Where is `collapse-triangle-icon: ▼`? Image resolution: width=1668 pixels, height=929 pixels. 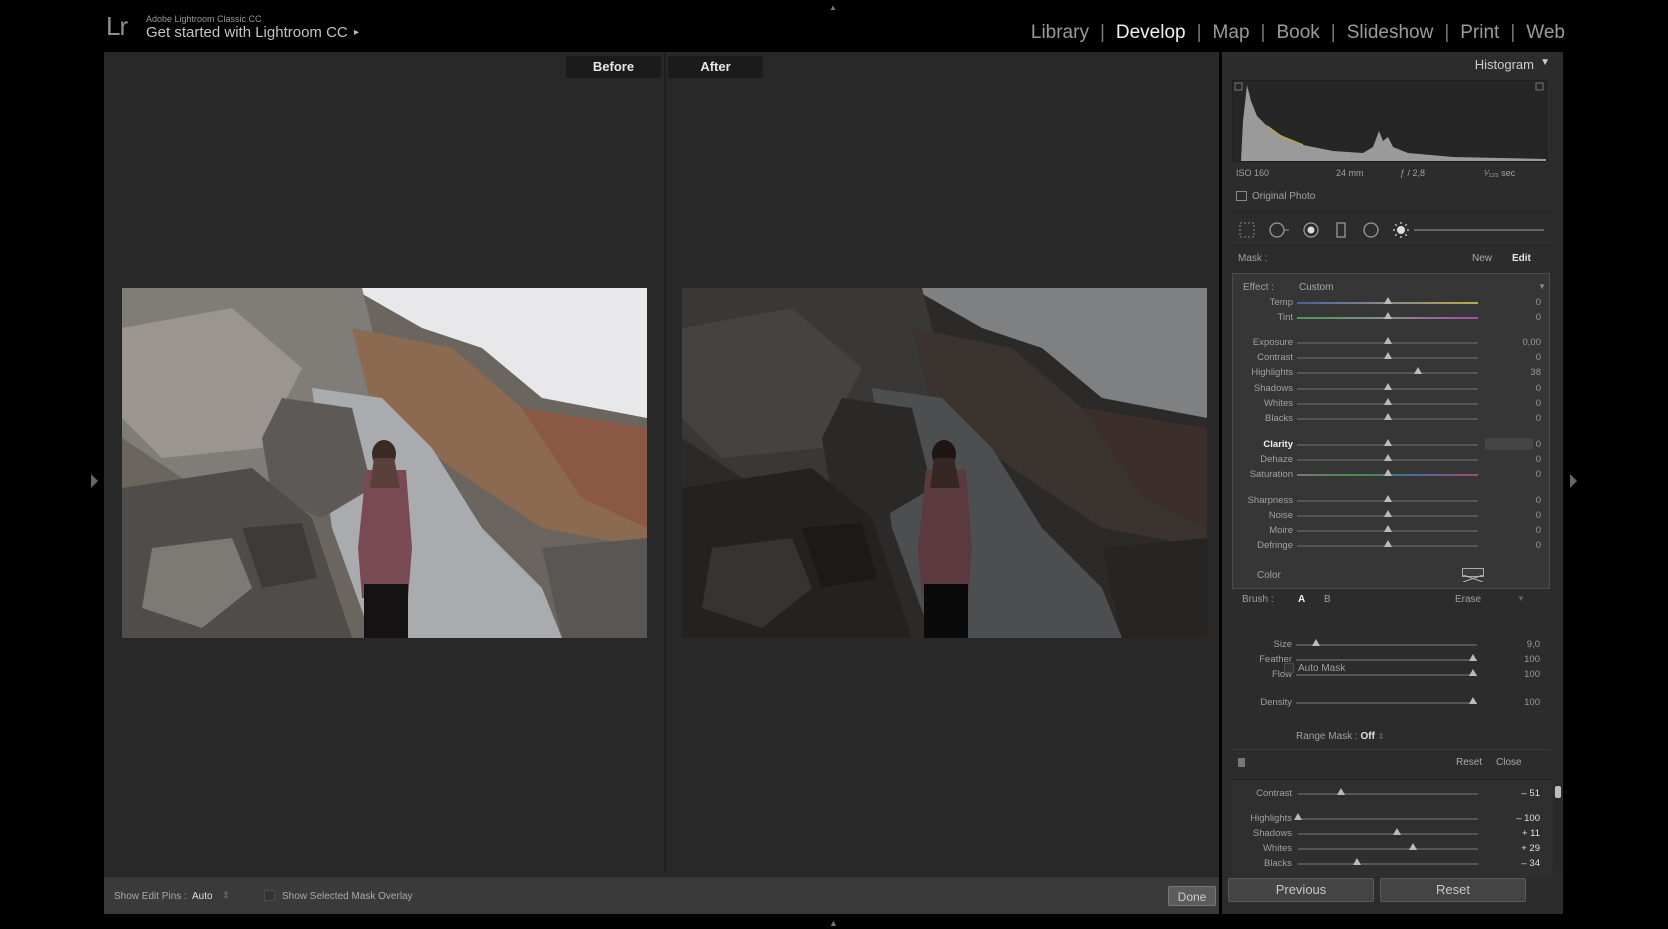
collapse-triangle-icon: ▼ is located at coordinates (1545, 62).